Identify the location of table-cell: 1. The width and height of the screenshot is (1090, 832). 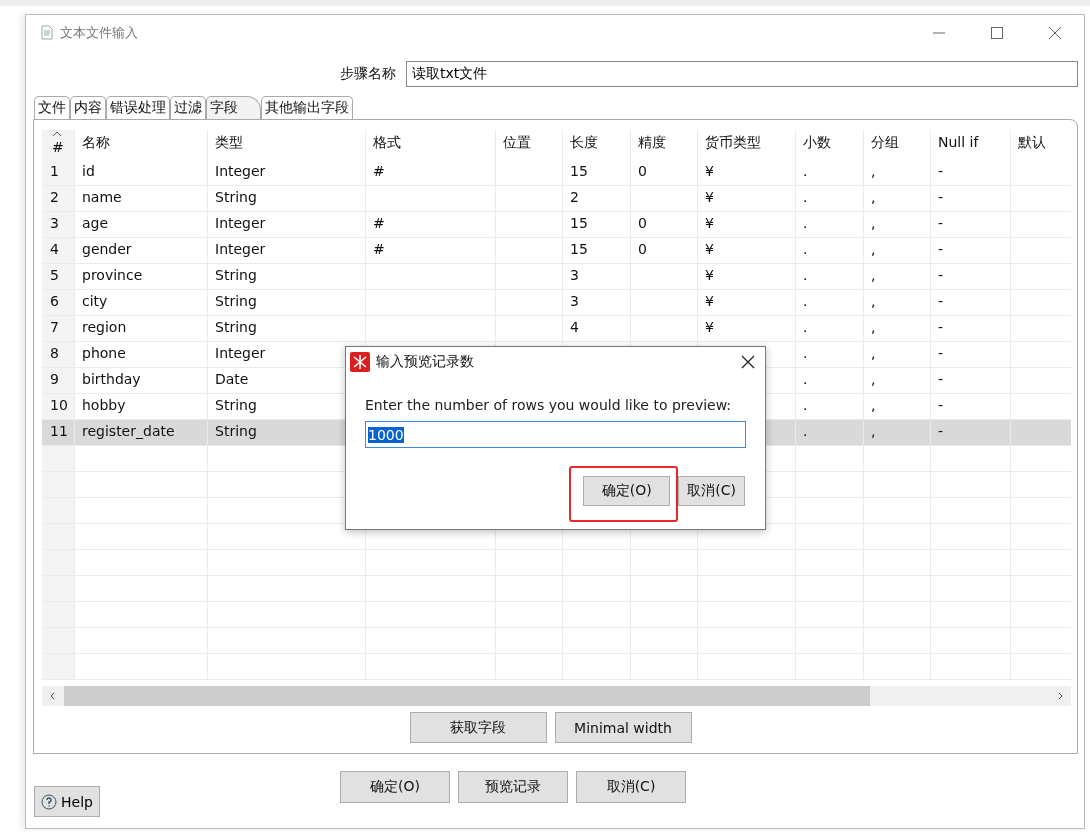
(58, 172).